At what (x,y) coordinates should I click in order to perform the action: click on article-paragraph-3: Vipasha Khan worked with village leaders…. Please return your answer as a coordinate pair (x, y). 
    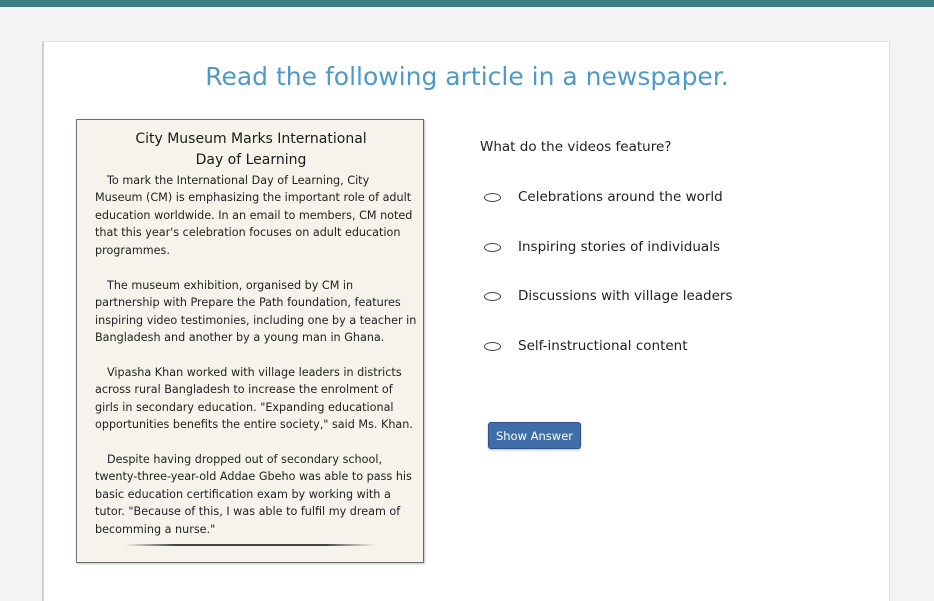
    Looking at the image, I should click on (254, 399).